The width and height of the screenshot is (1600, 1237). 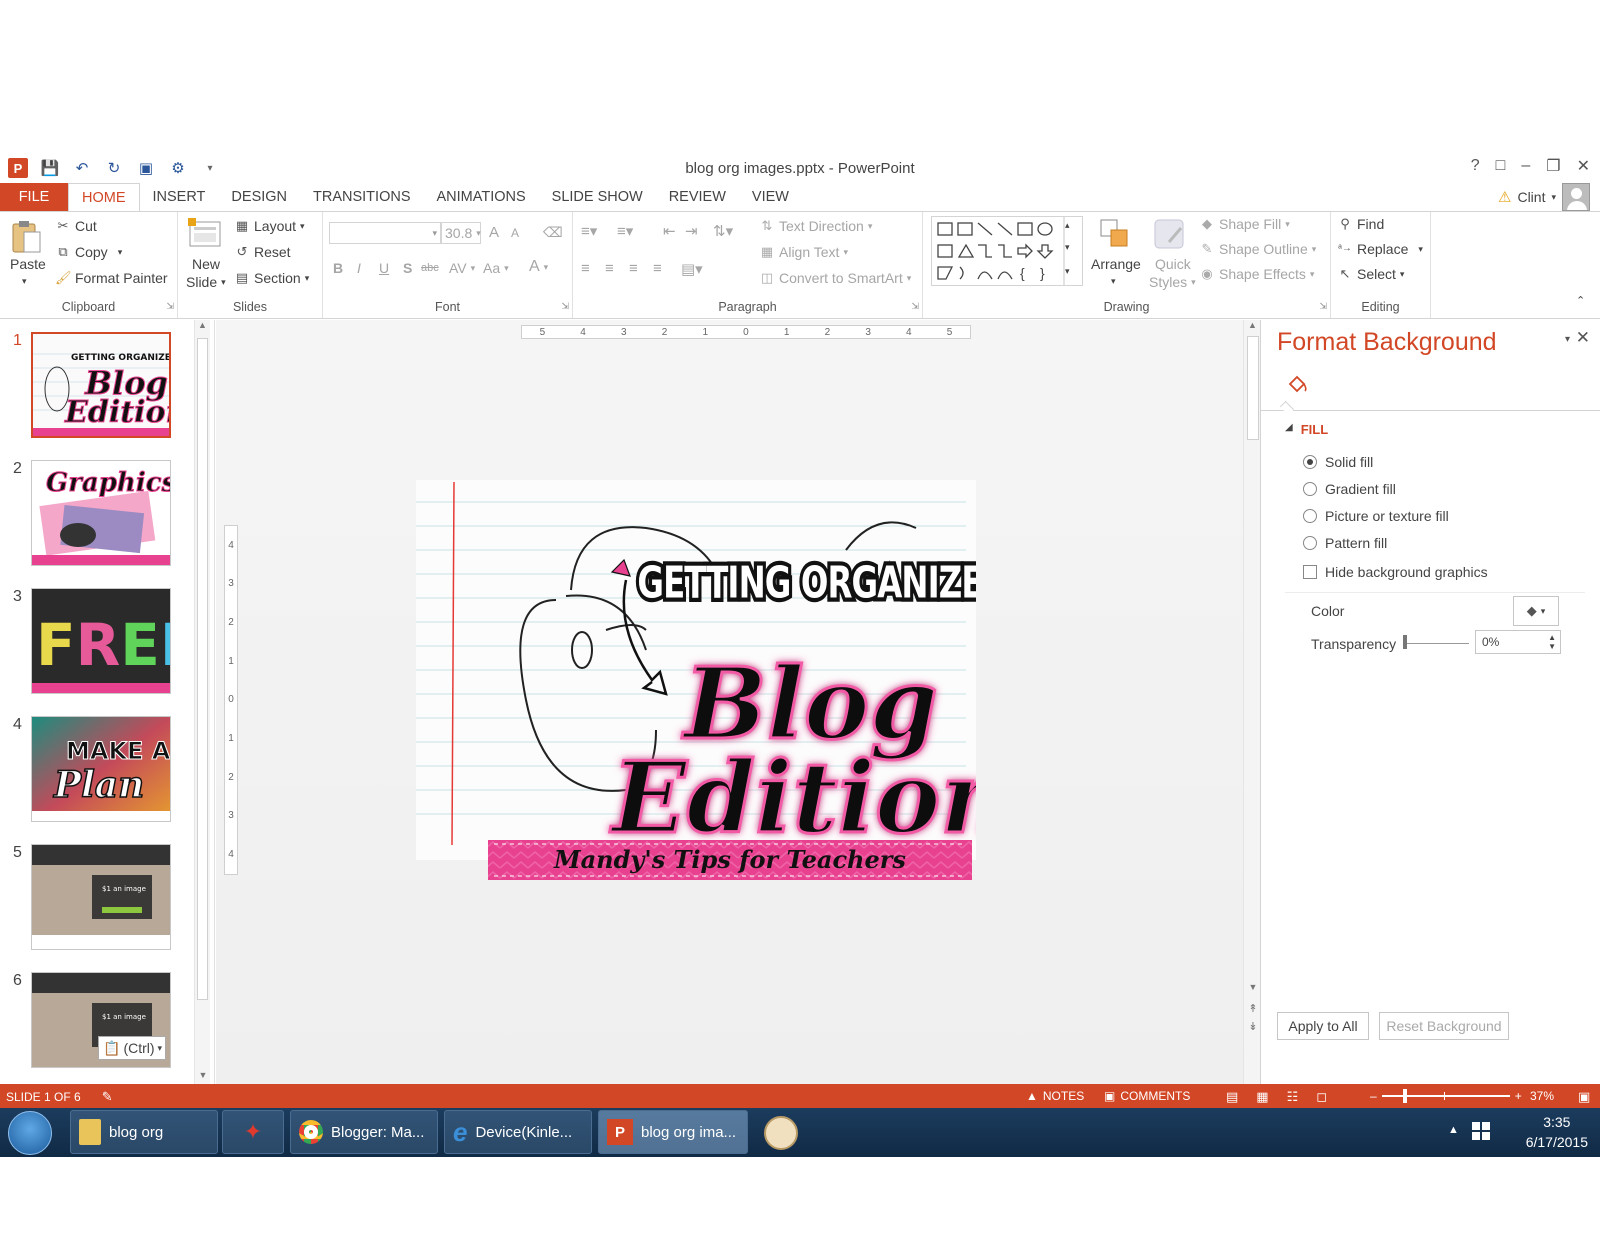 I want to click on save-icon: 💾, so click(x=50, y=168).